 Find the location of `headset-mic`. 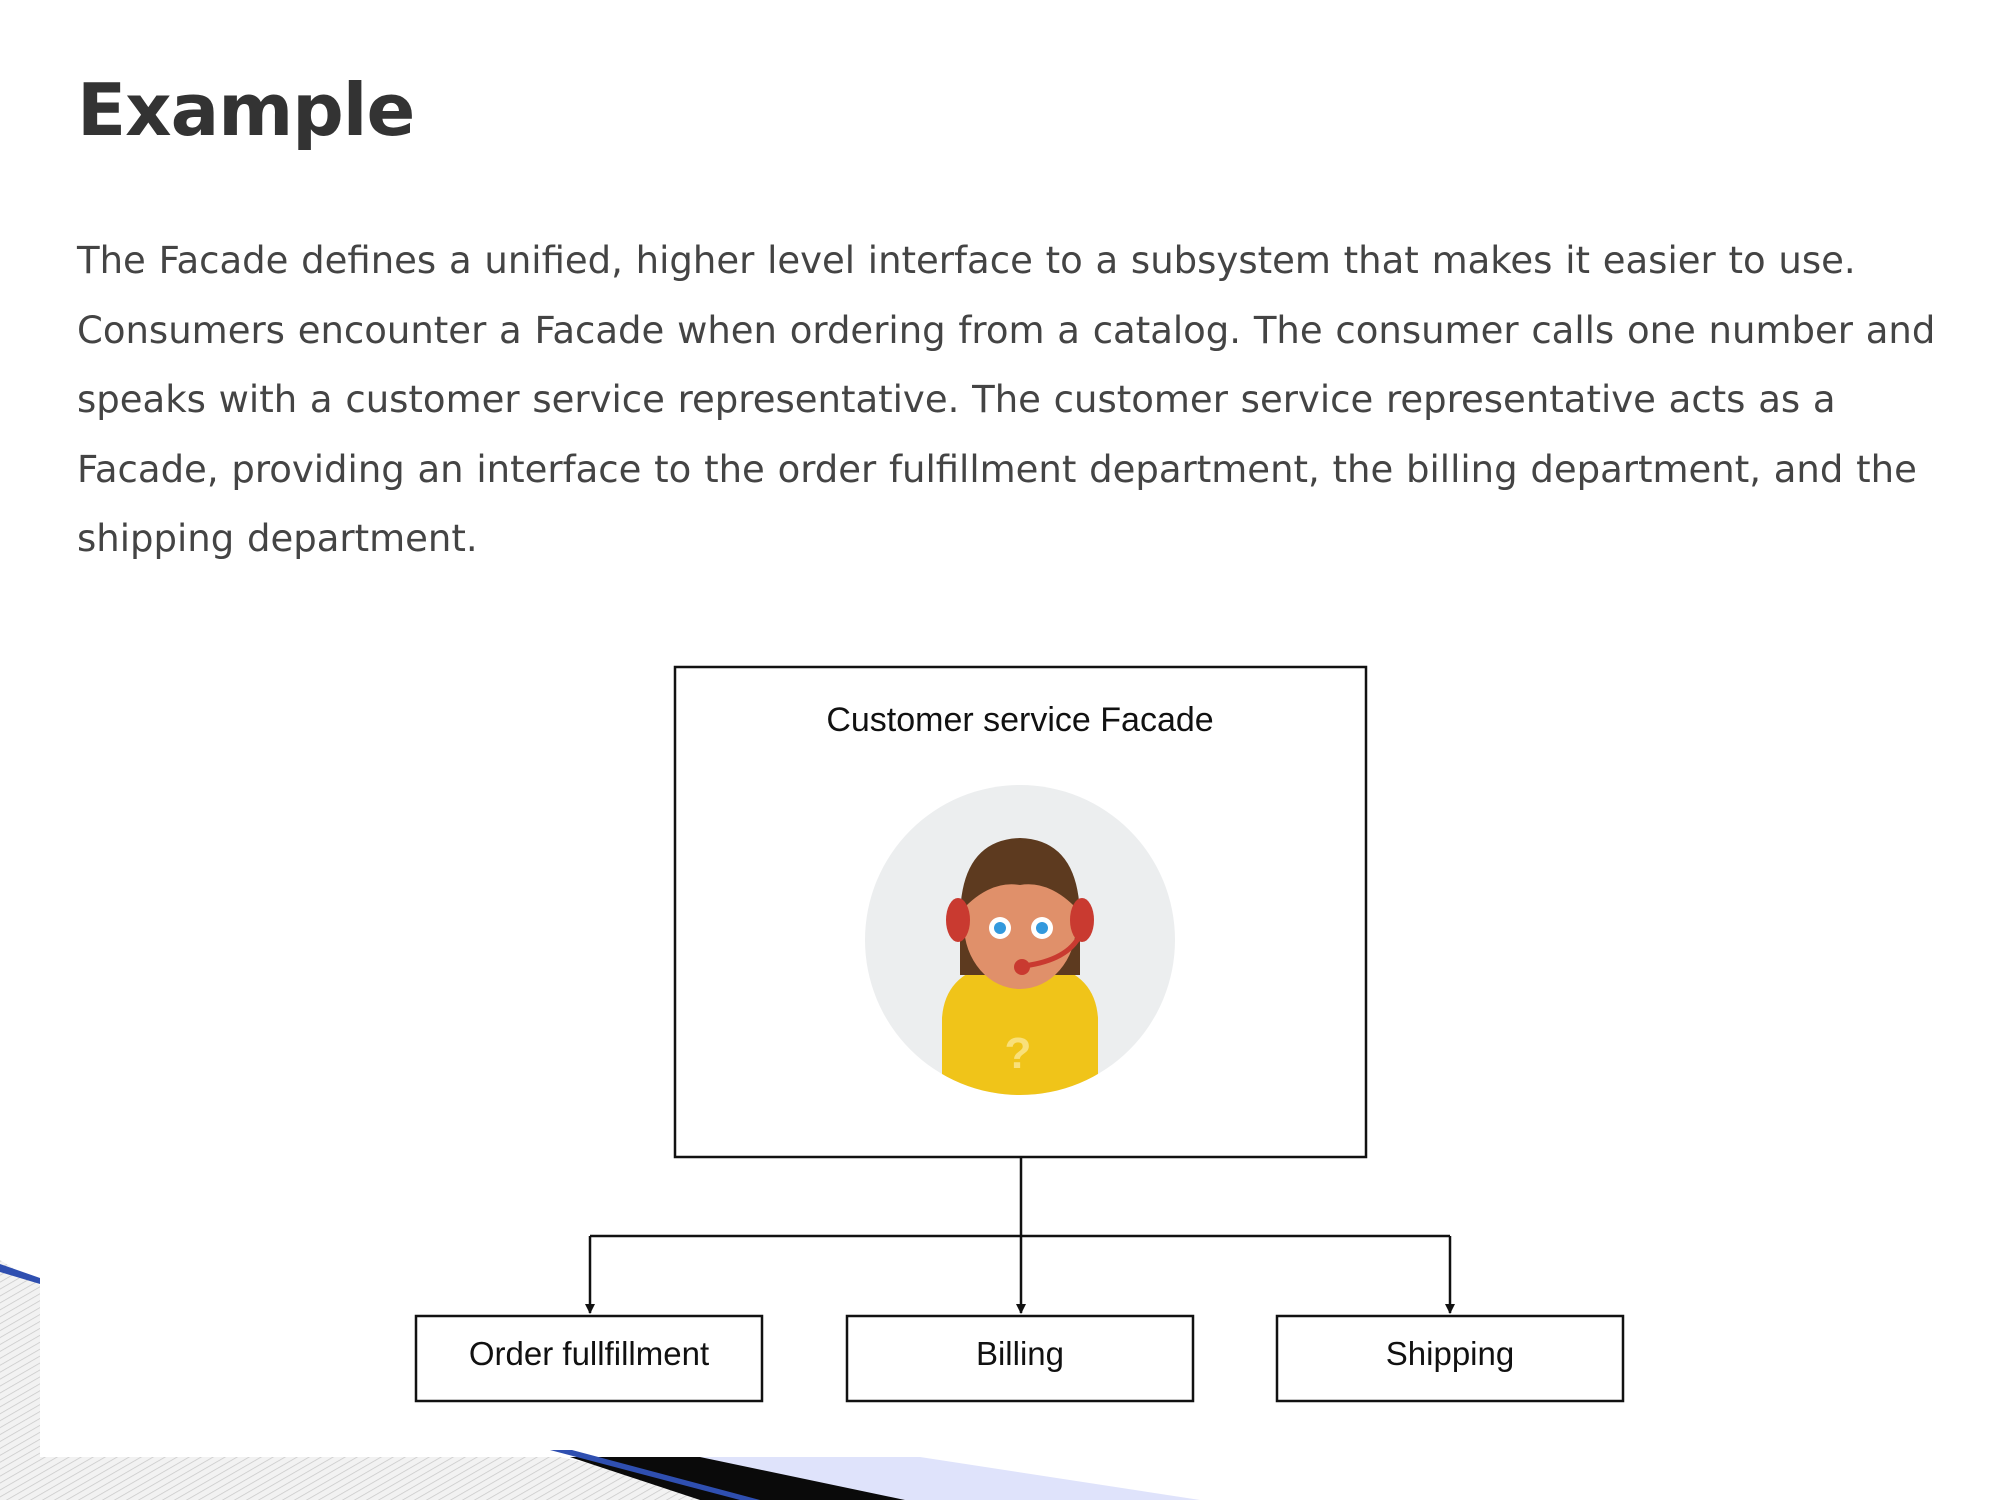

headset-mic is located at coordinates (1022, 967).